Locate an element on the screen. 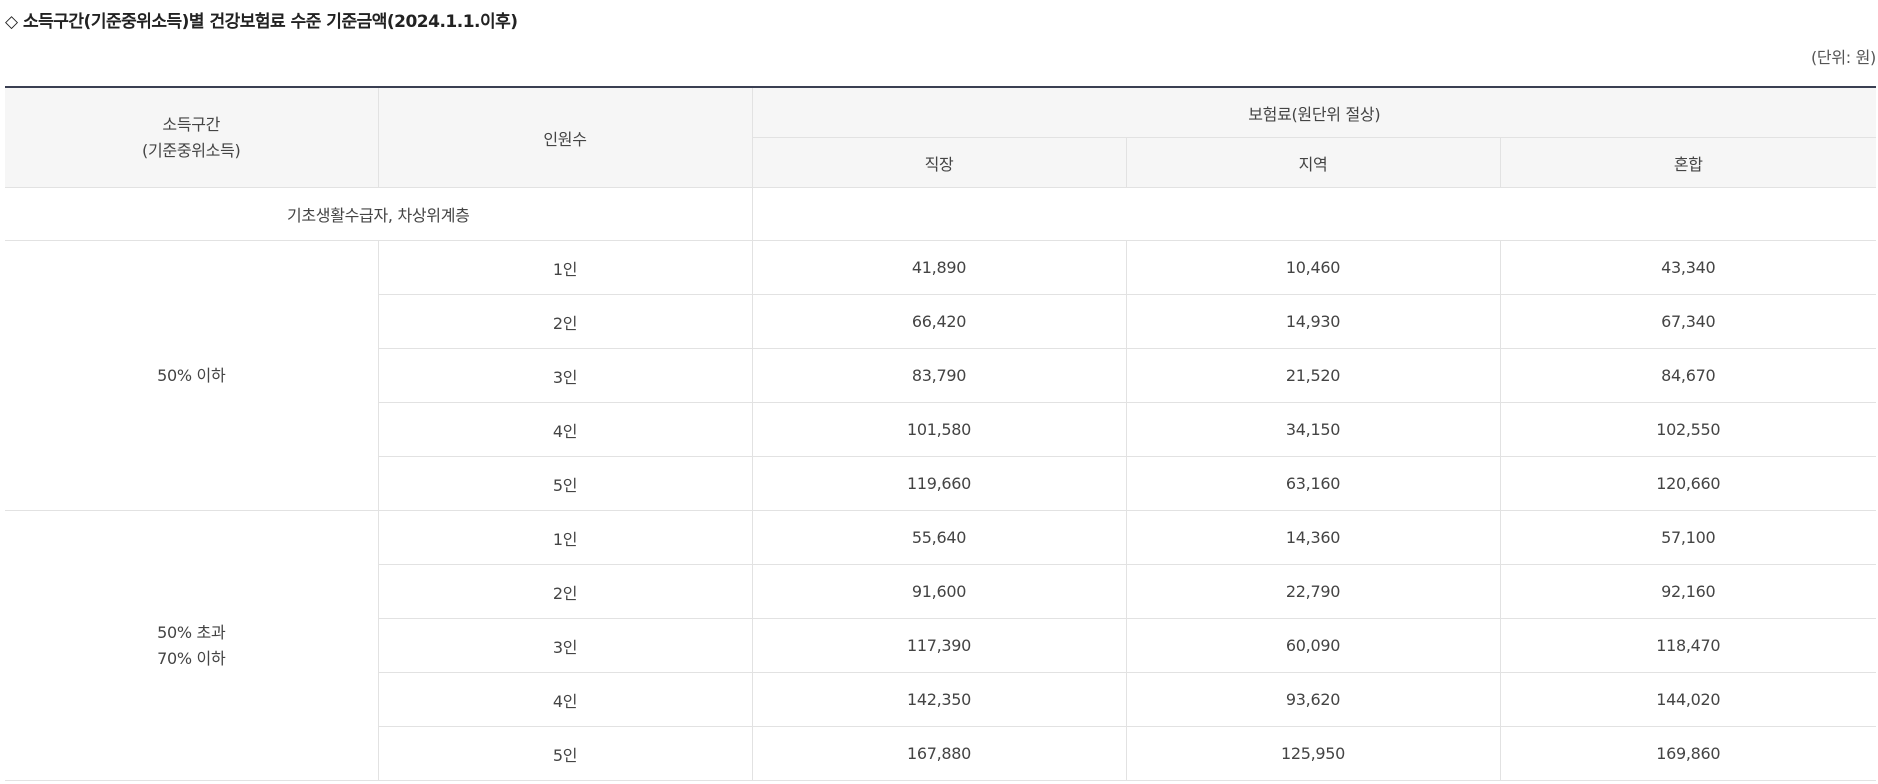 The image size is (1878, 784). mixed-cell: 169,860 is located at coordinates (1688, 753).